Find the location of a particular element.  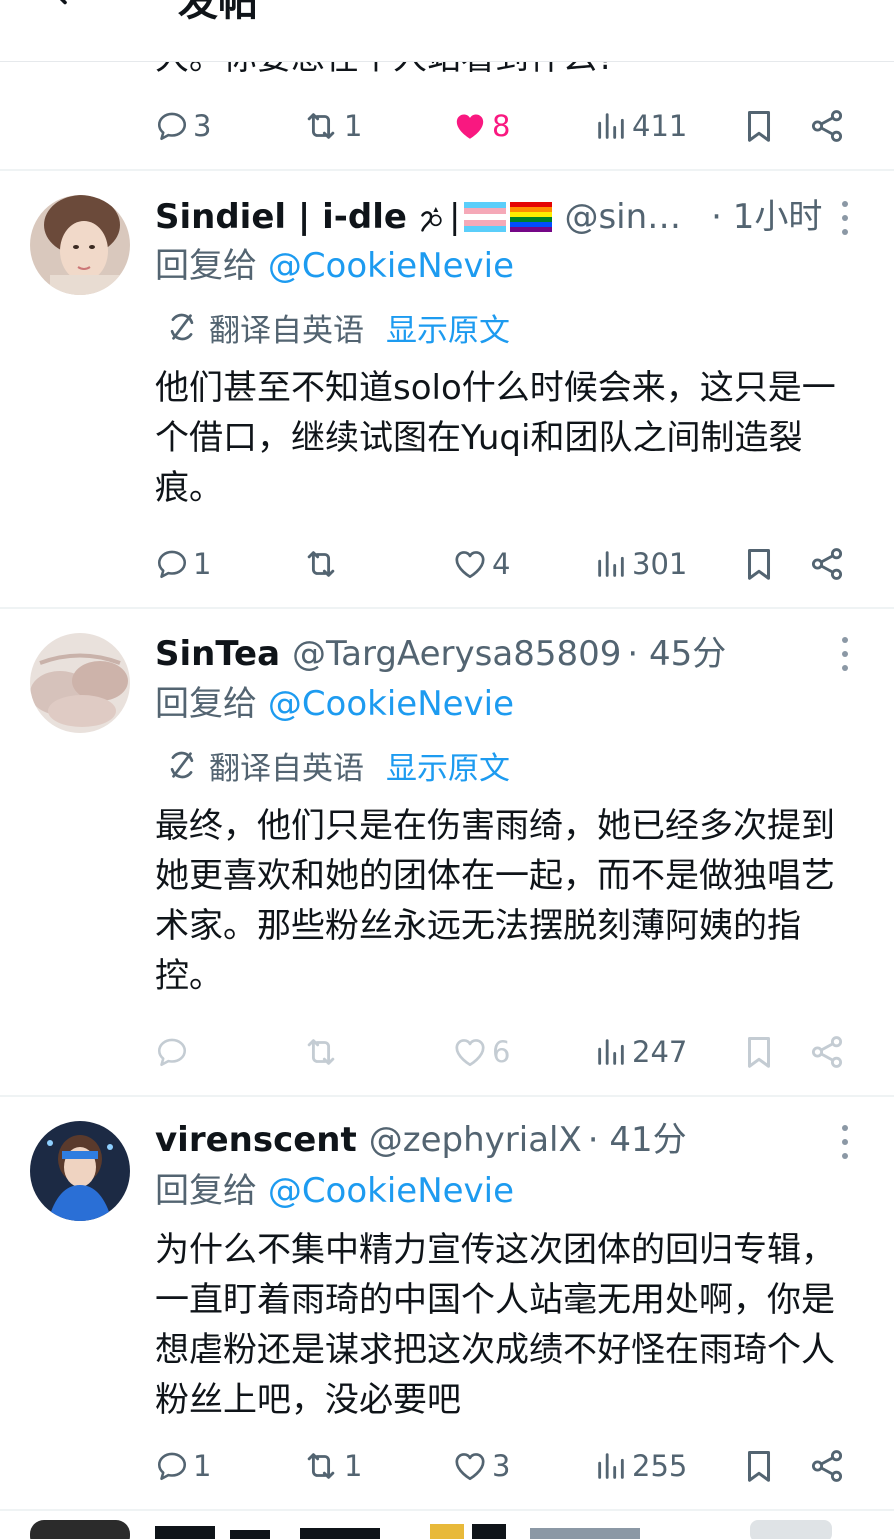

display-name: virenscent is located at coordinates (256, 1140).